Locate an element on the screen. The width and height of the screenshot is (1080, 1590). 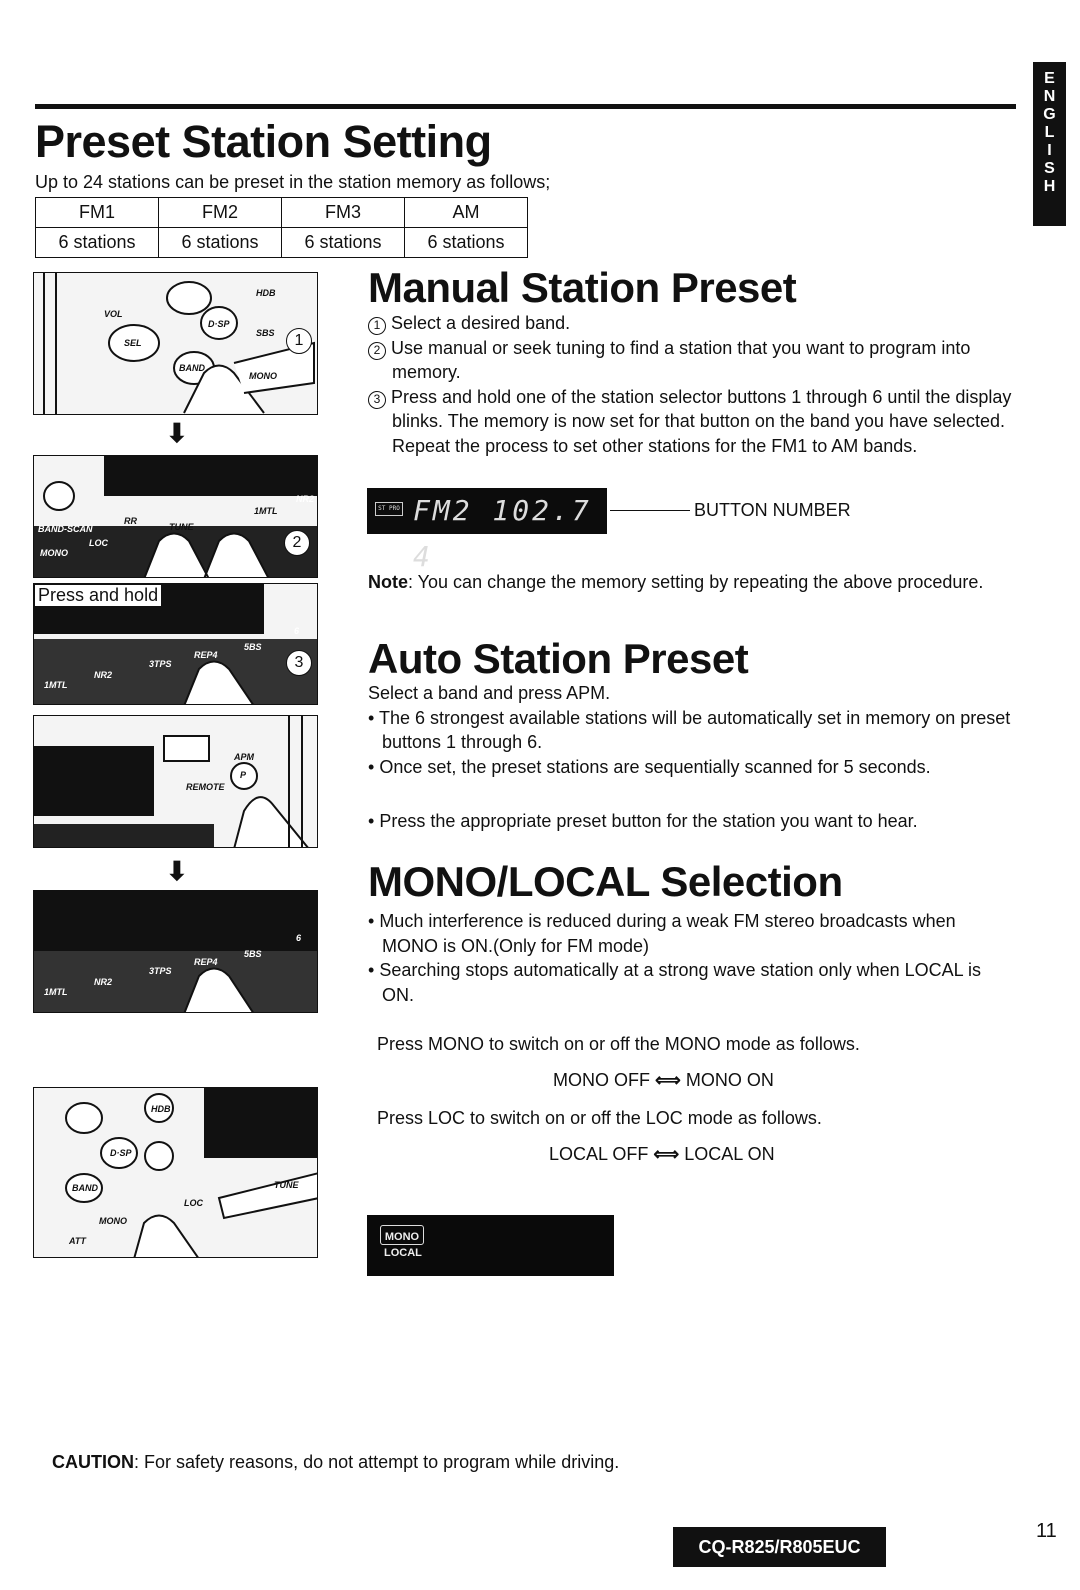
lang-letter: I is located at coordinates (1049, 150).